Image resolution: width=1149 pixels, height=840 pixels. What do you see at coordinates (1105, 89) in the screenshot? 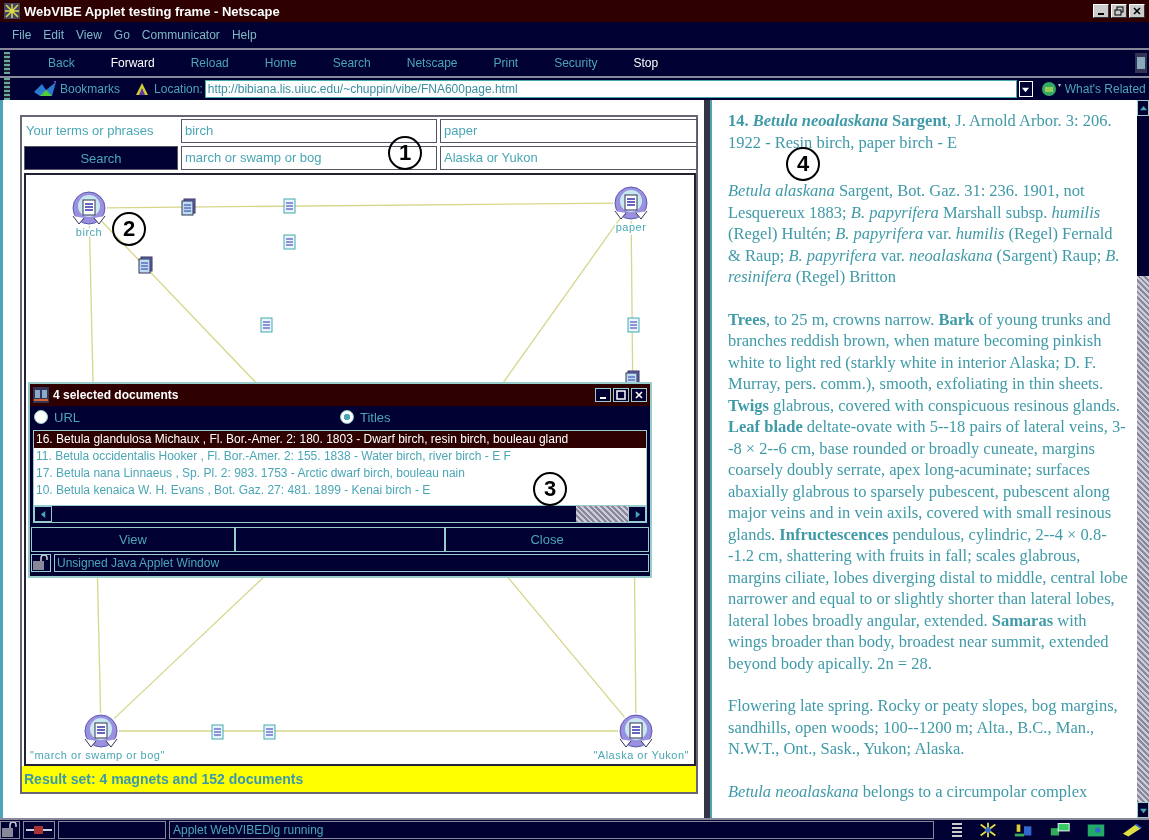
I see `whats-related-button: What's Related` at bounding box center [1105, 89].